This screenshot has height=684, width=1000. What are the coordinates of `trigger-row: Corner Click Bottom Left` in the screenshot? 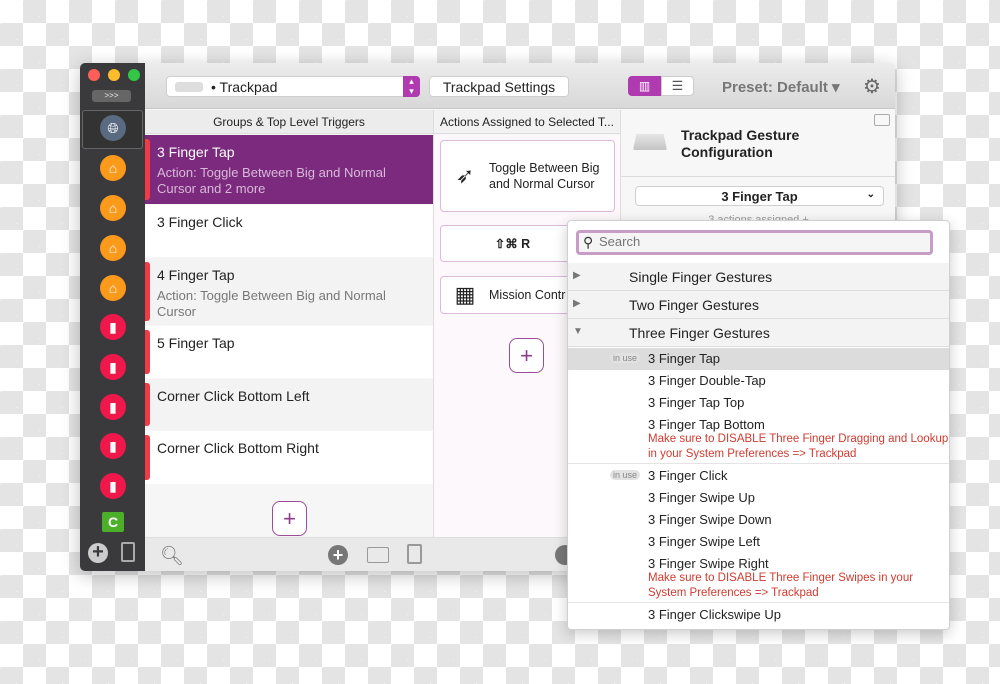 It's located at (289, 404).